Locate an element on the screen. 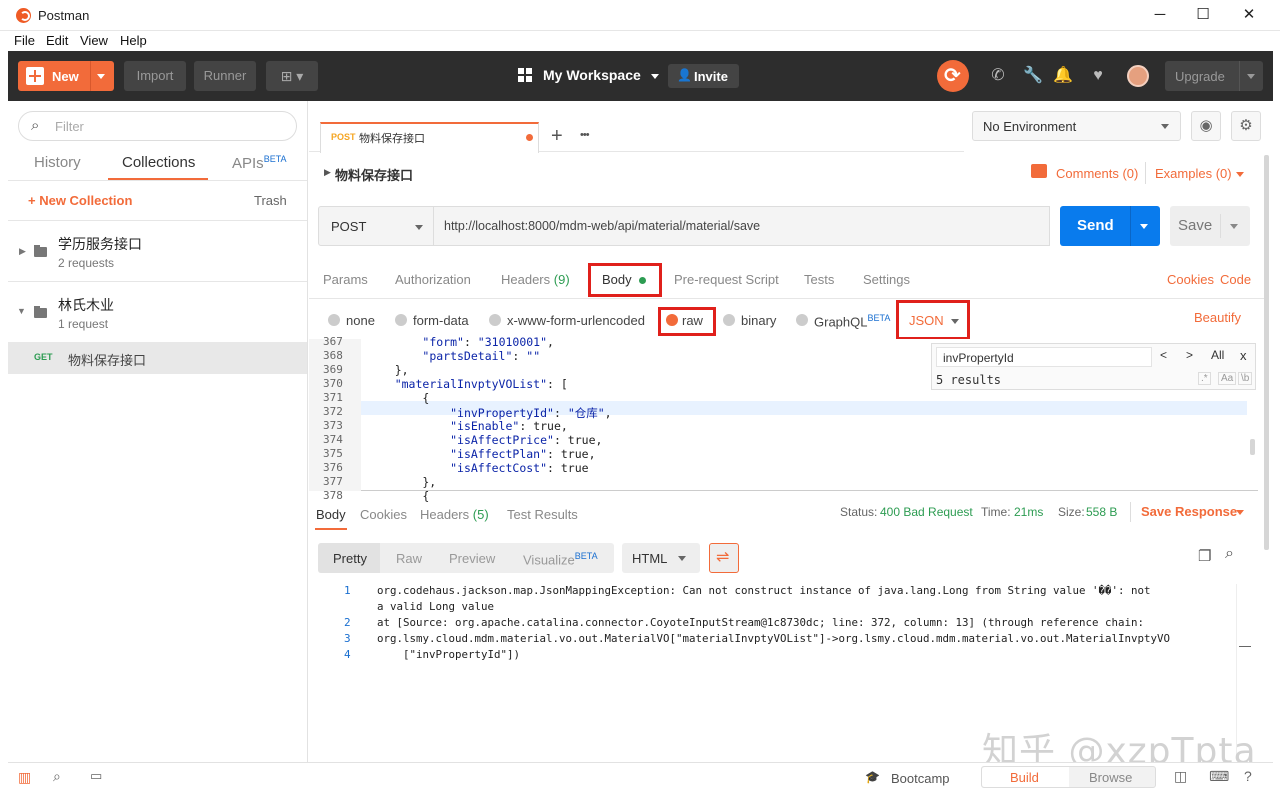 This screenshot has width=1280, height=800. two-pane-view-icon: ◫ is located at coordinates (1180, 776).